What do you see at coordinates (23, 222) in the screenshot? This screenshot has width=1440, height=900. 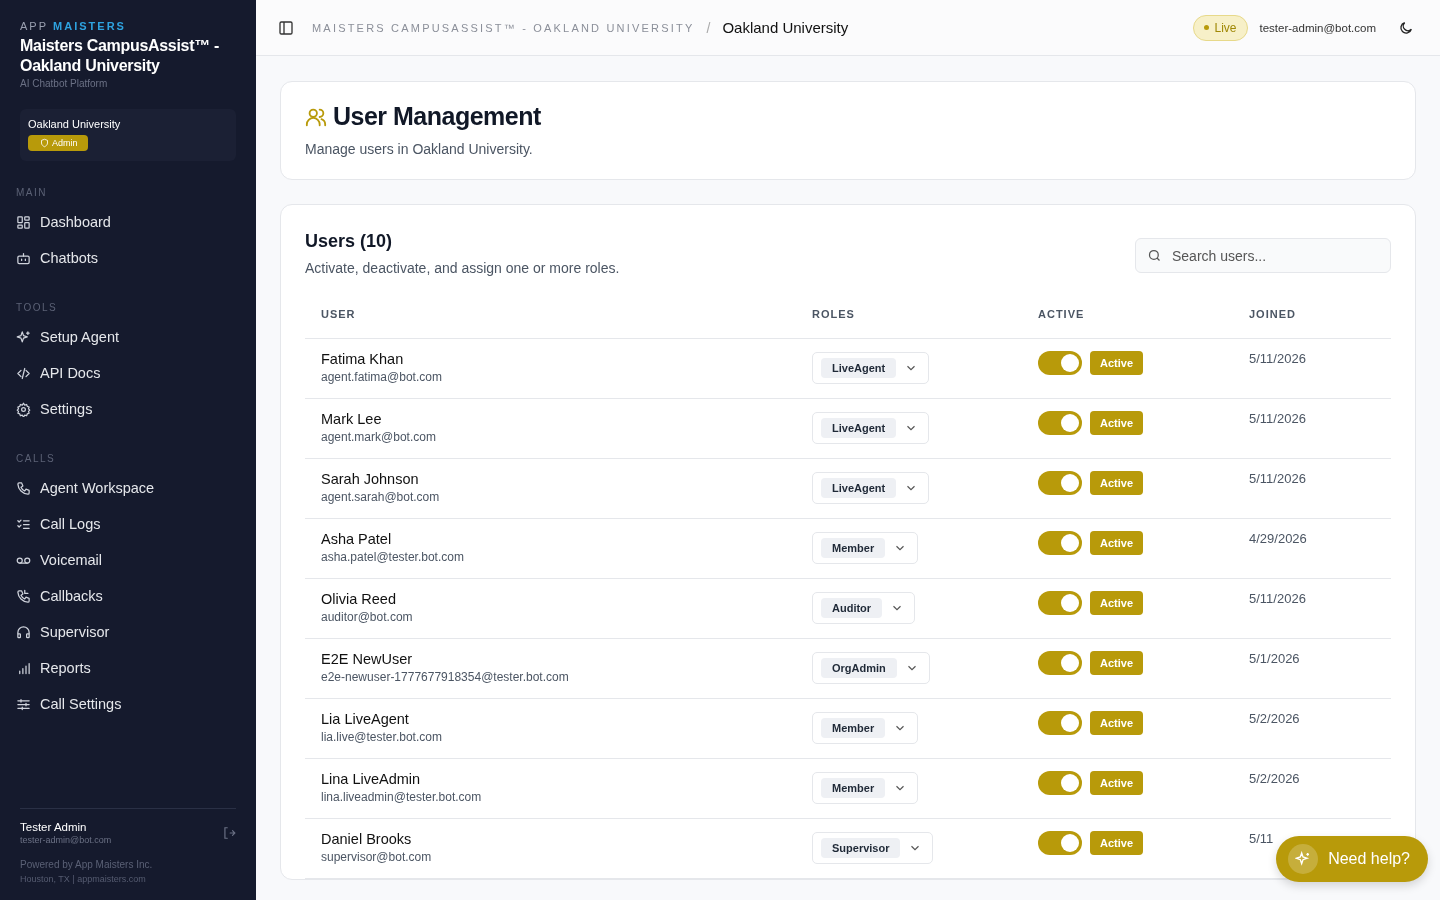 I see `grid-icon` at bounding box center [23, 222].